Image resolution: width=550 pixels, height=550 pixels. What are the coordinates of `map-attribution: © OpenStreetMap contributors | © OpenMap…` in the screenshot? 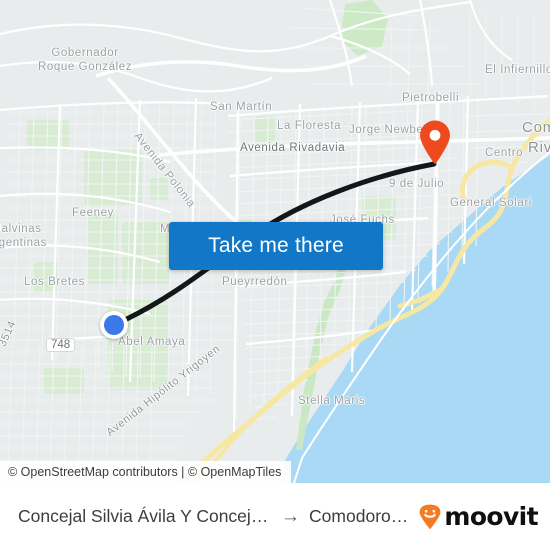 It's located at (146, 472).